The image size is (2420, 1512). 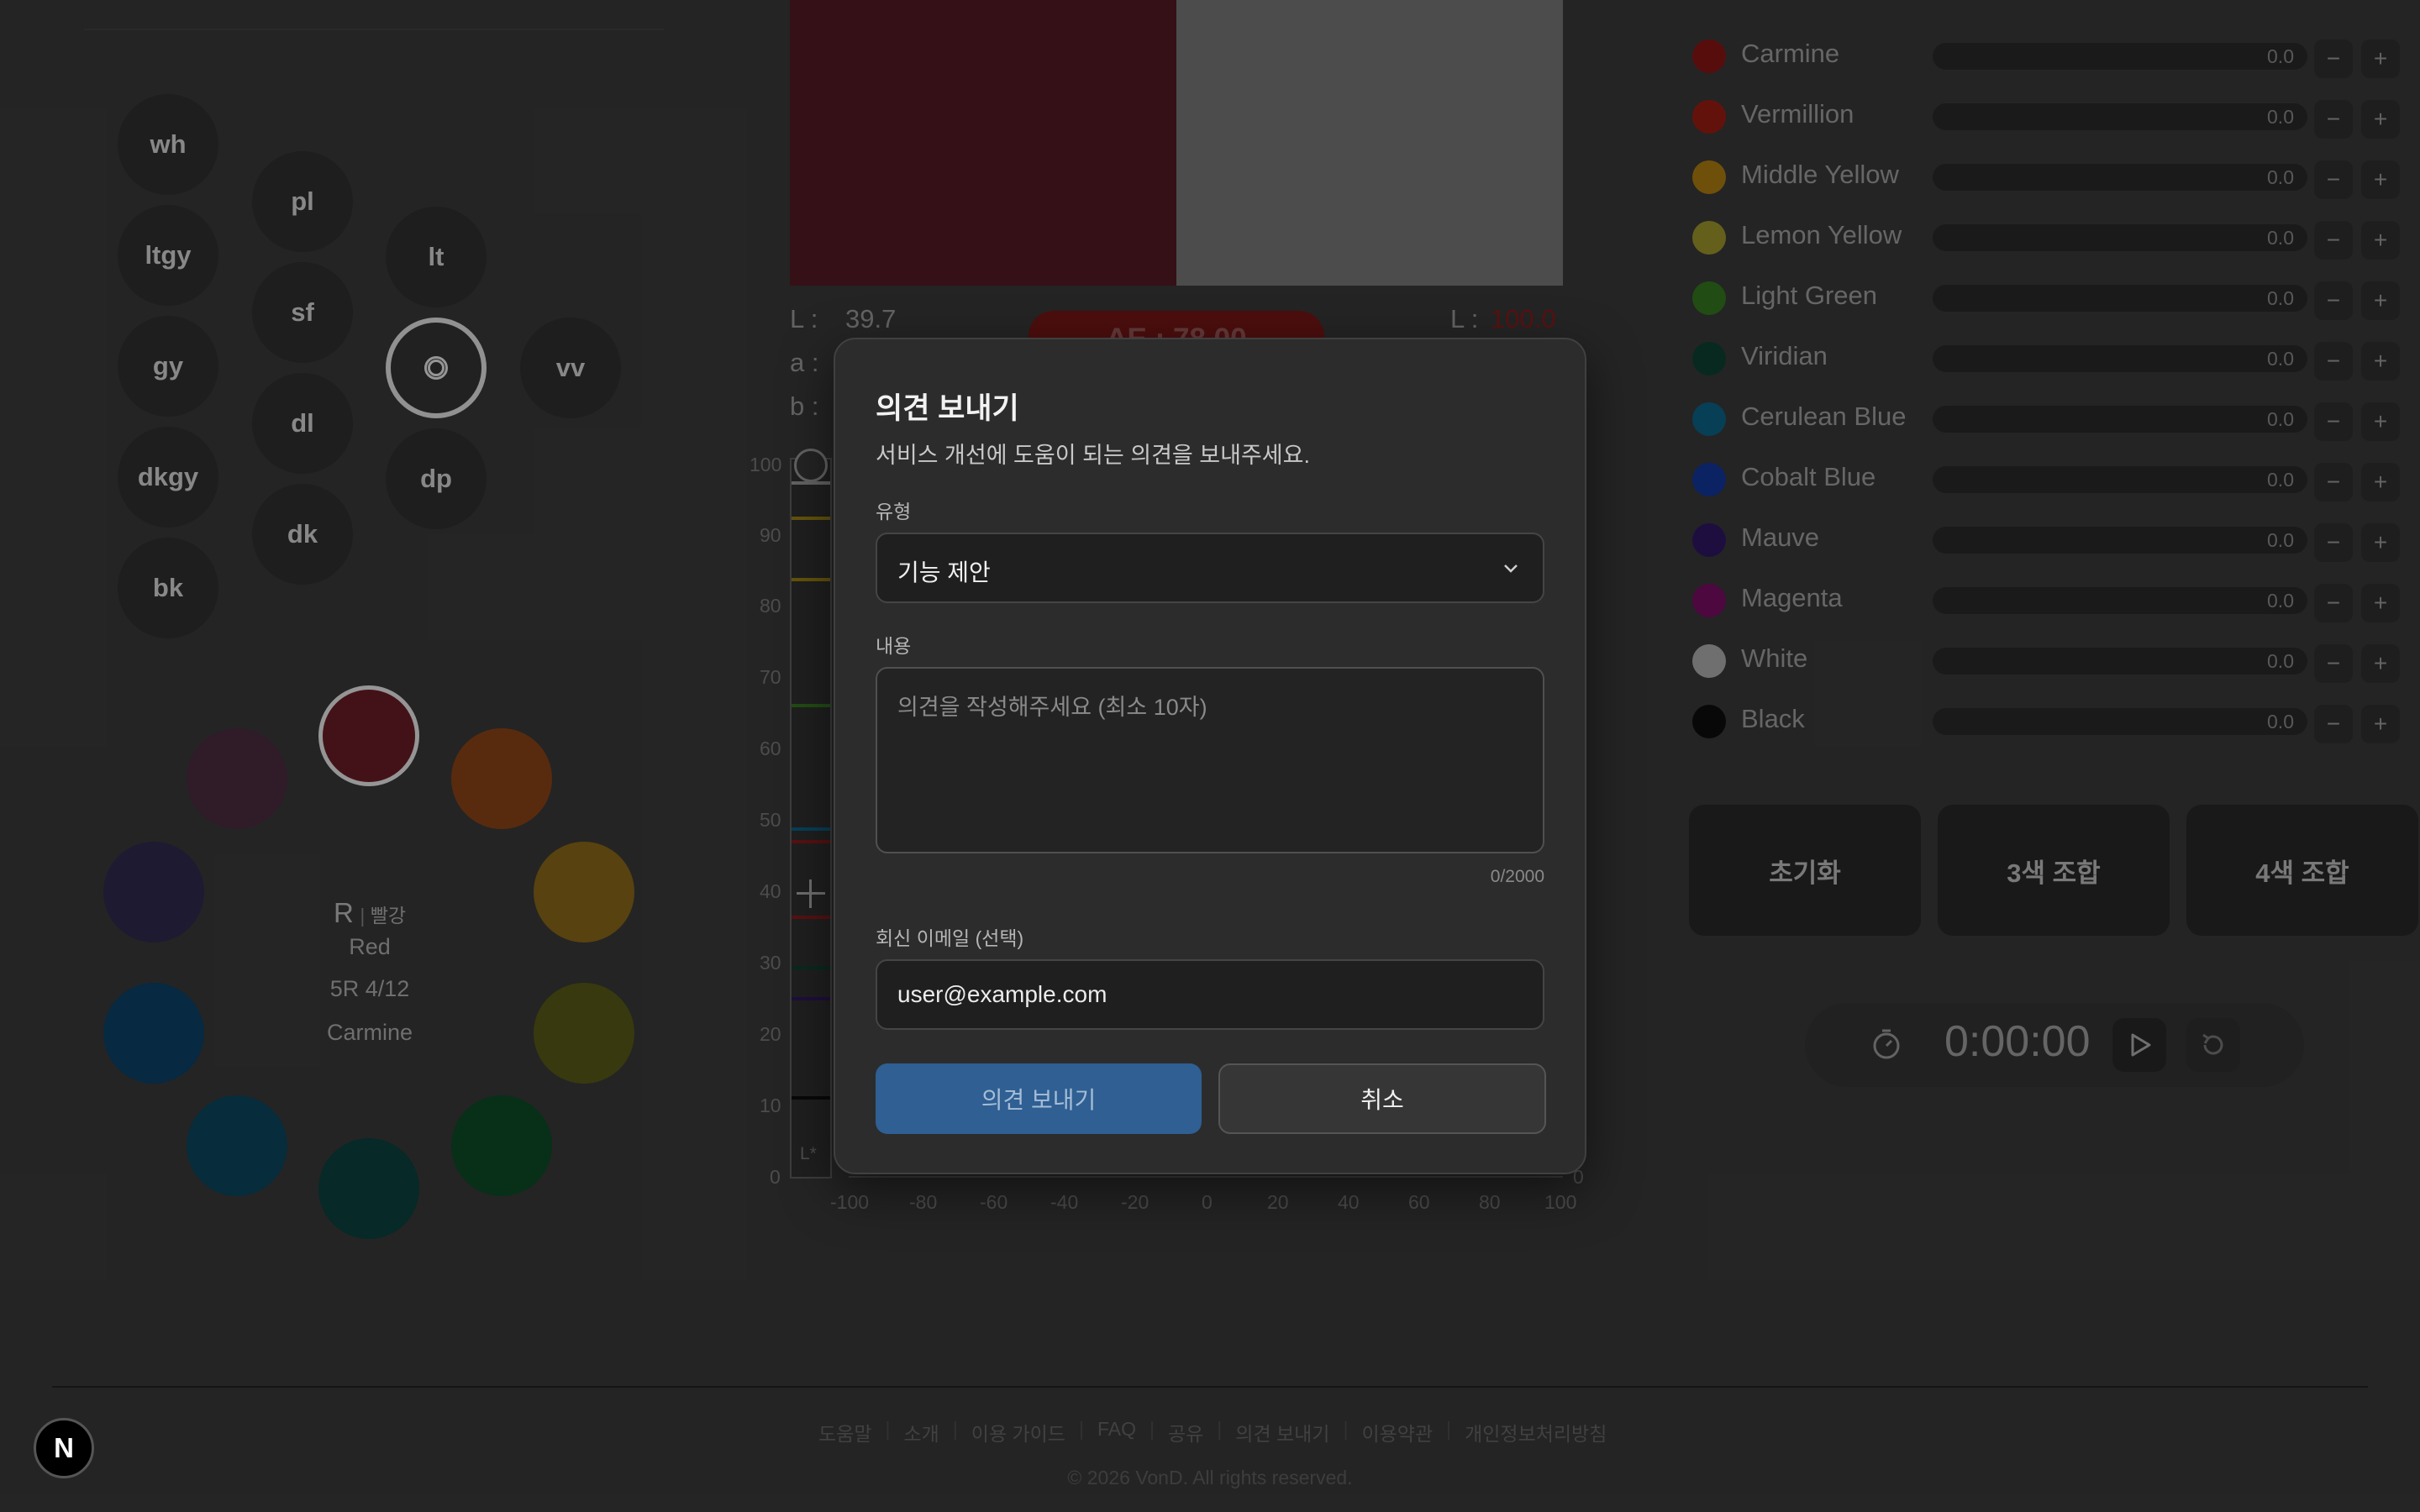 I want to click on chevron-down-icon, so click(x=1511, y=568).